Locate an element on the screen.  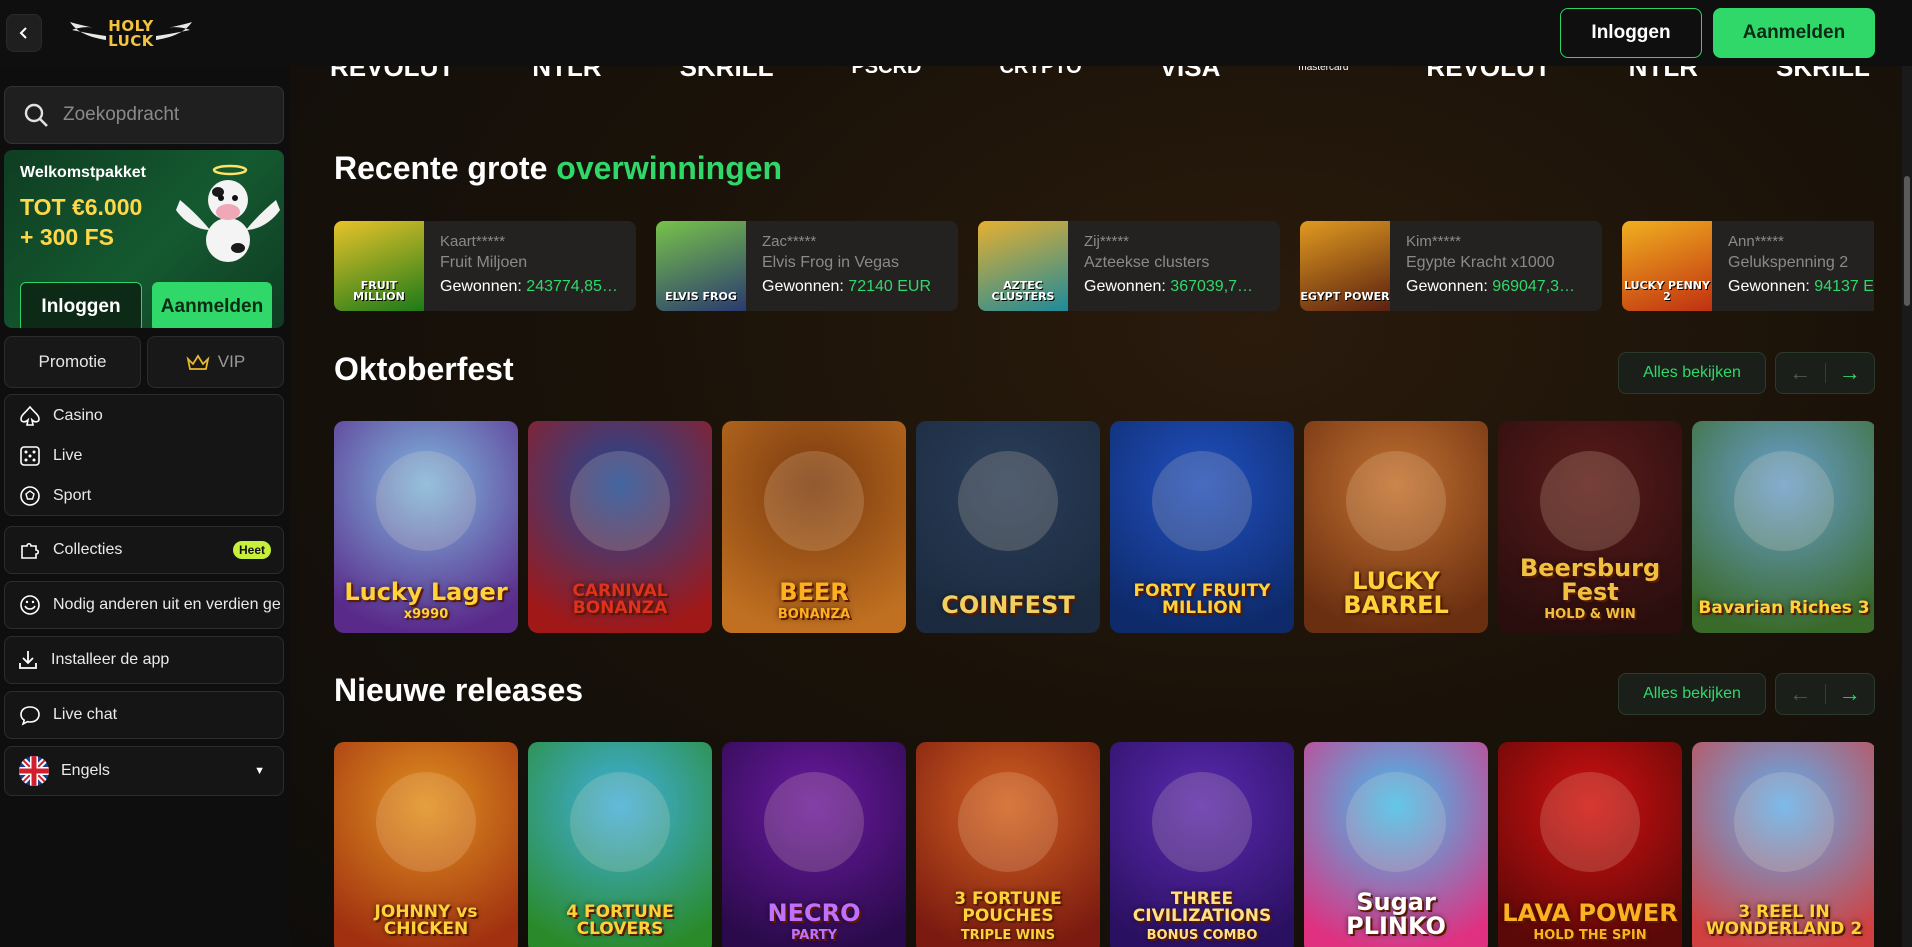
new-releases-title: Nieuwe releases is located at coordinates (459, 690).